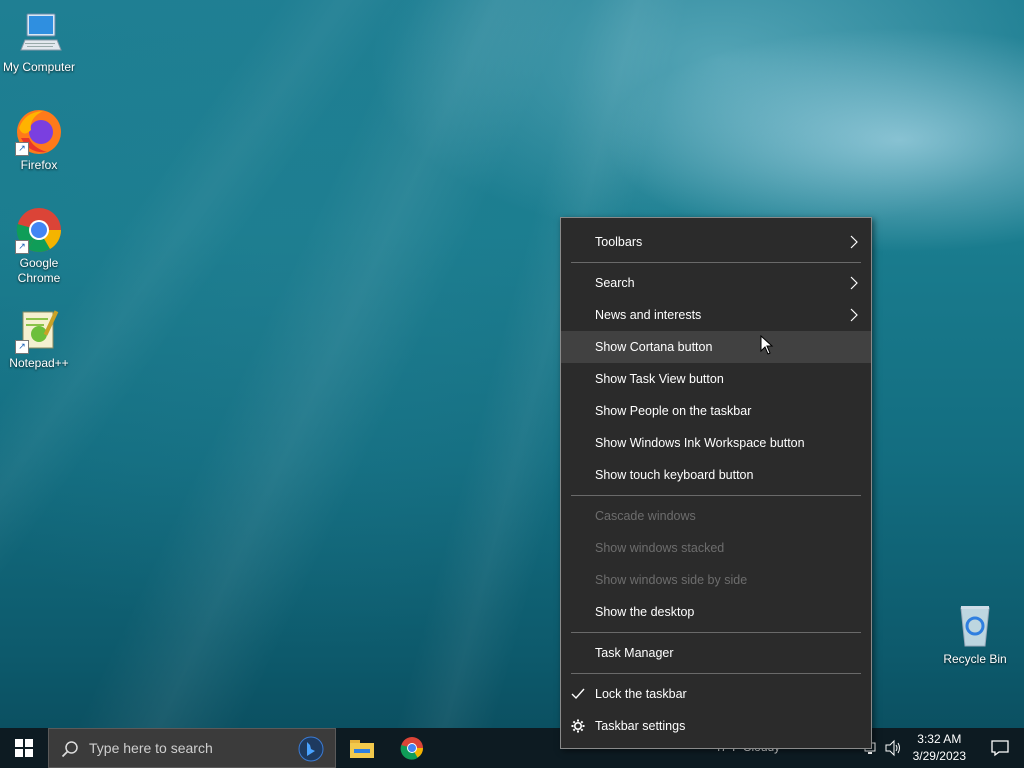 The image size is (1024, 768). I want to click on firefox-icon: ↗, so click(39, 132).